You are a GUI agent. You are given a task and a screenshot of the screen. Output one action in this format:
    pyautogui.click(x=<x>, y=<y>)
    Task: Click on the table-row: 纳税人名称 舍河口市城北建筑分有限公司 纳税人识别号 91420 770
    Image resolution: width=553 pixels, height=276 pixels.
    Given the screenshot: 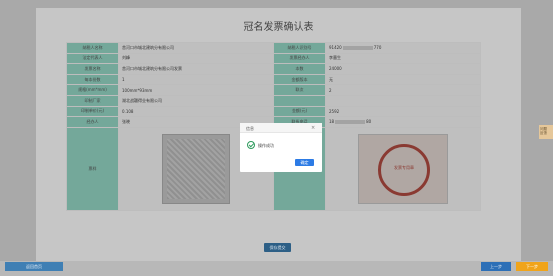 What is the action you would take?
    pyautogui.click(x=273, y=48)
    